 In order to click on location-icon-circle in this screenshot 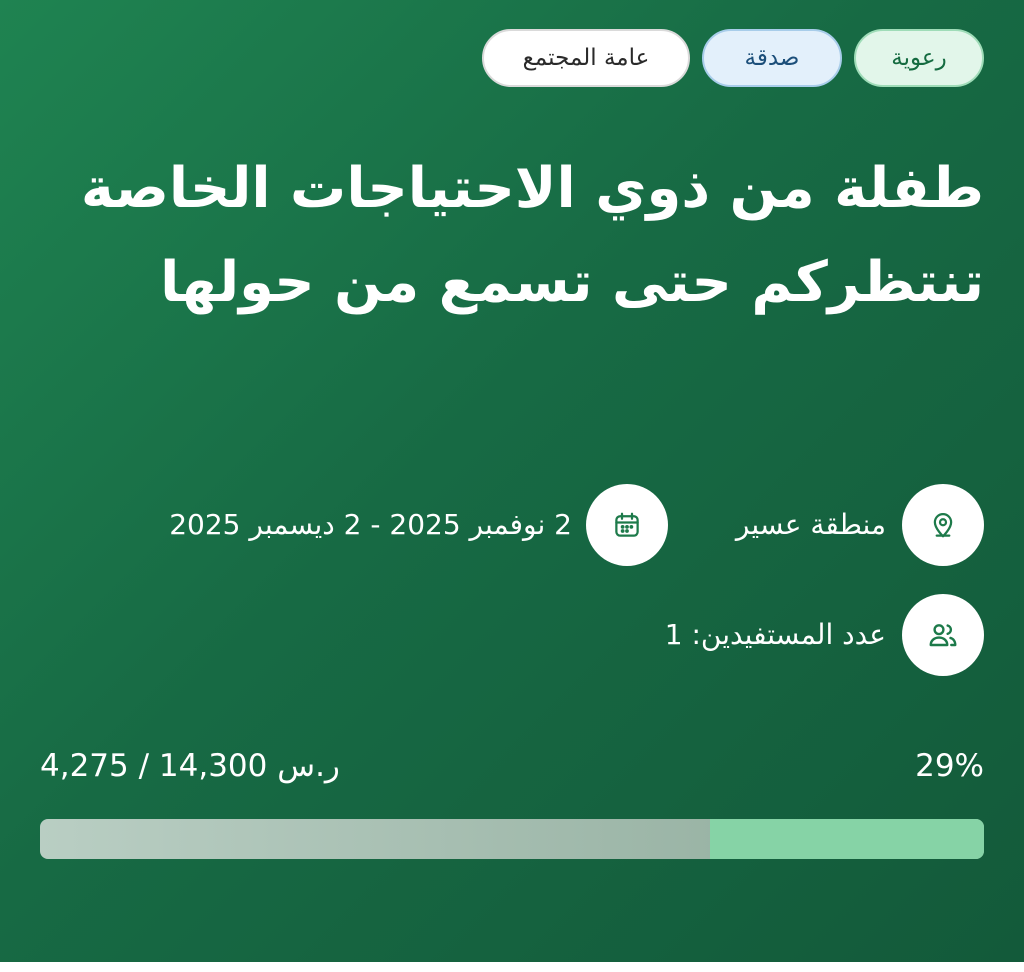, I will do `click(943, 525)`.